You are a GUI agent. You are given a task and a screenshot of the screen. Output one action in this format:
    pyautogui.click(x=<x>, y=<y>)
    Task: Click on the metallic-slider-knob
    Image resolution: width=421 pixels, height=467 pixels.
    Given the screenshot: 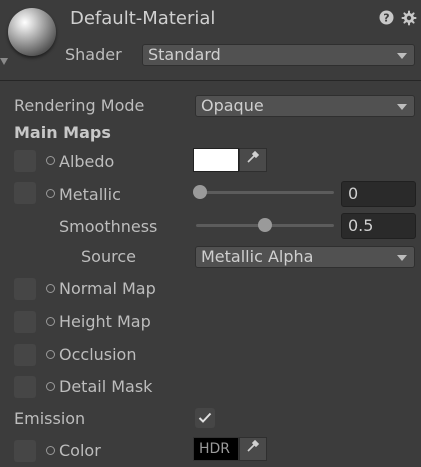 What is the action you would take?
    pyautogui.click(x=200, y=192)
    